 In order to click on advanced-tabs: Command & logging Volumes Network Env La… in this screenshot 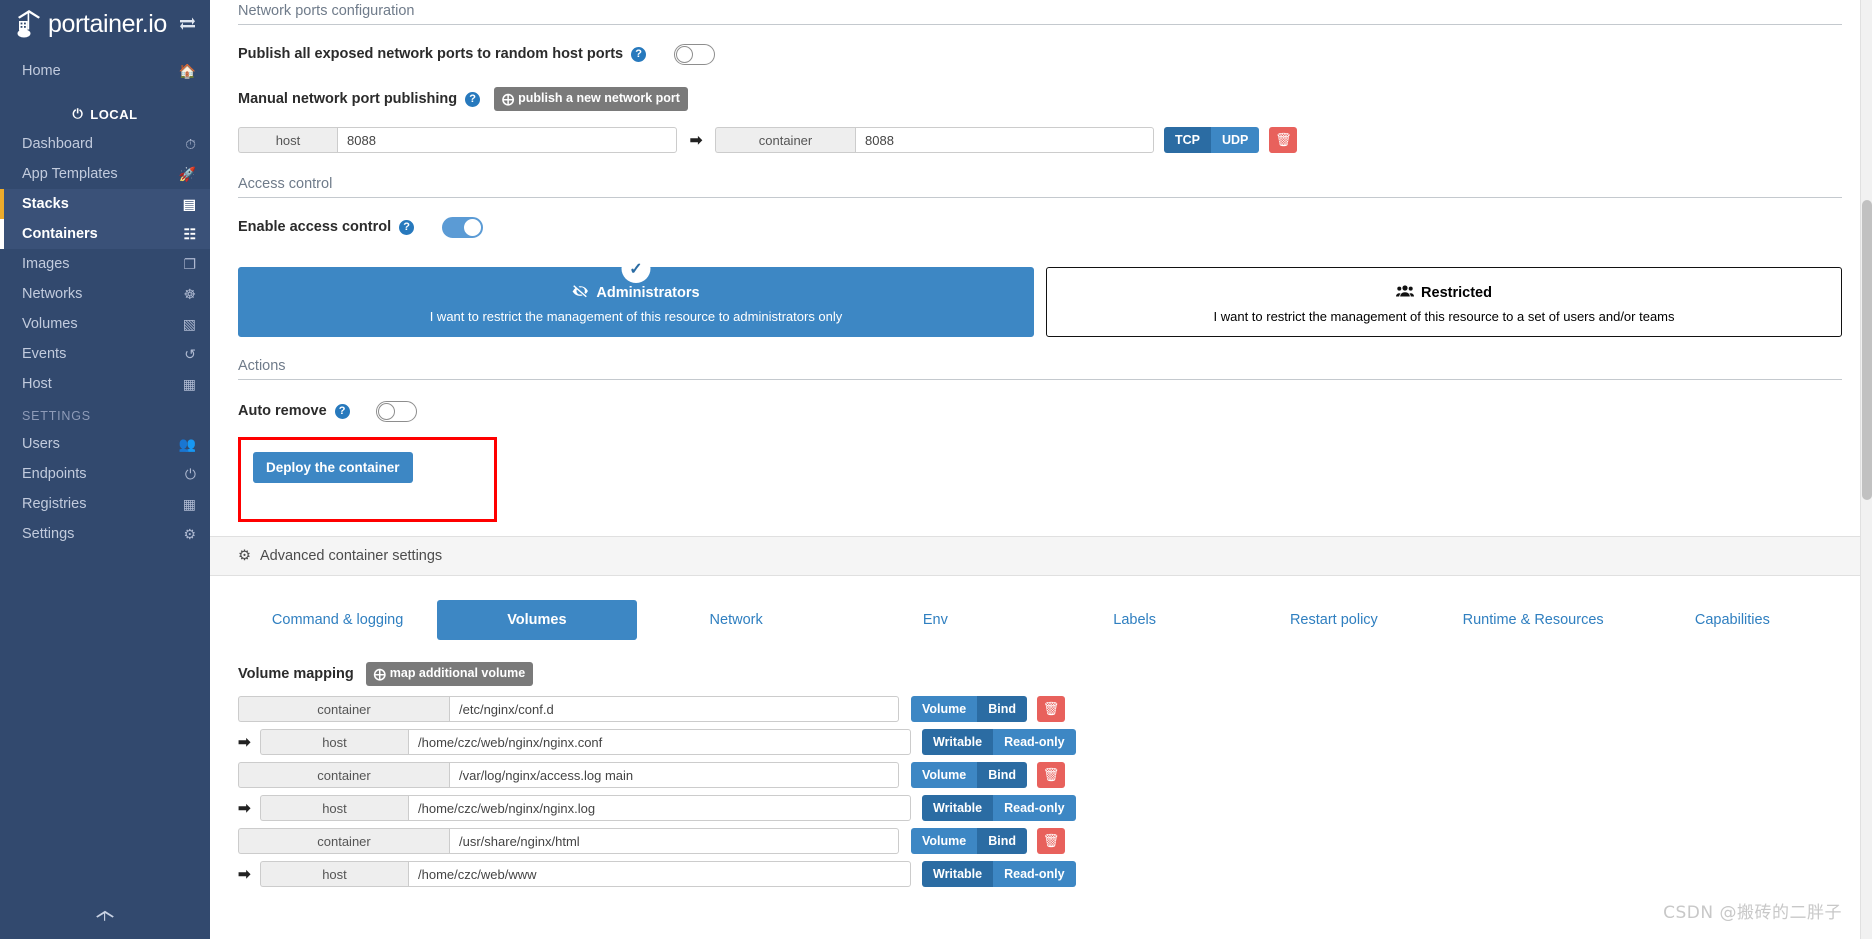, I will do `click(1035, 608)`.